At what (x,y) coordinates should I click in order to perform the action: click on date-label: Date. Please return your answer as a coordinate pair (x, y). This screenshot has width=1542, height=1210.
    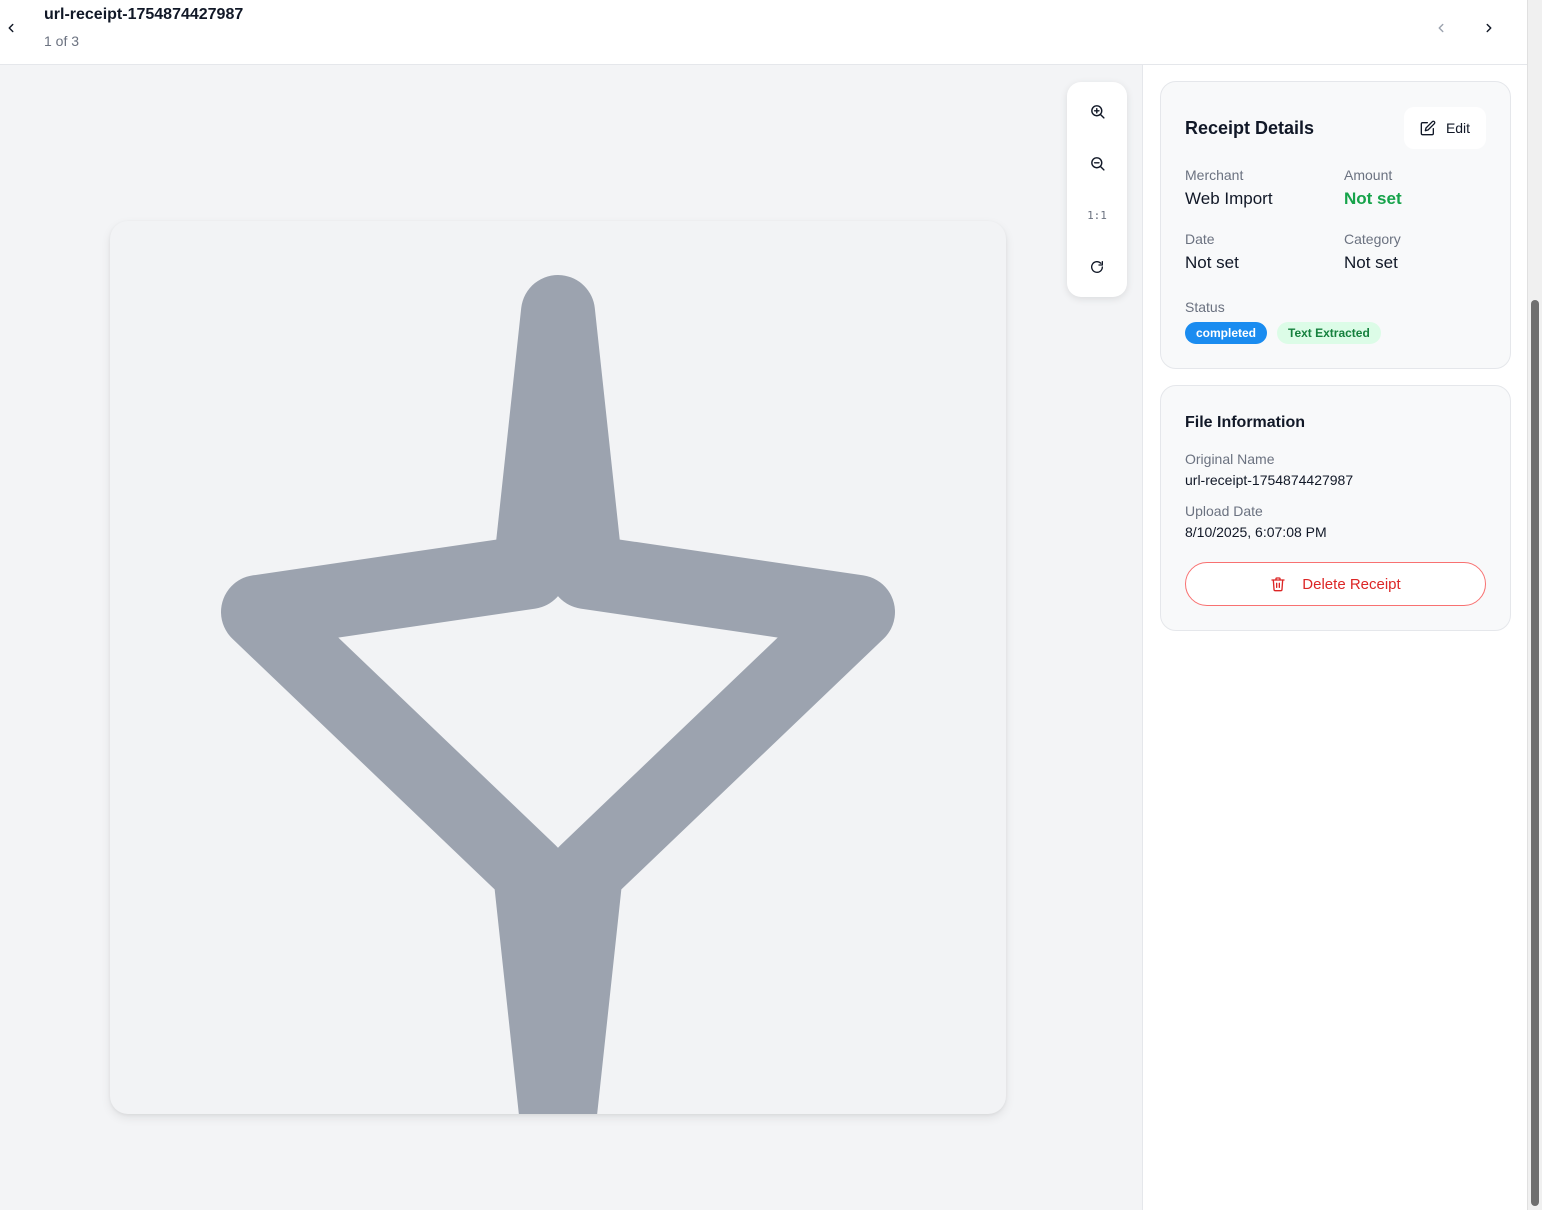
    Looking at the image, I should click on (1200, 239).